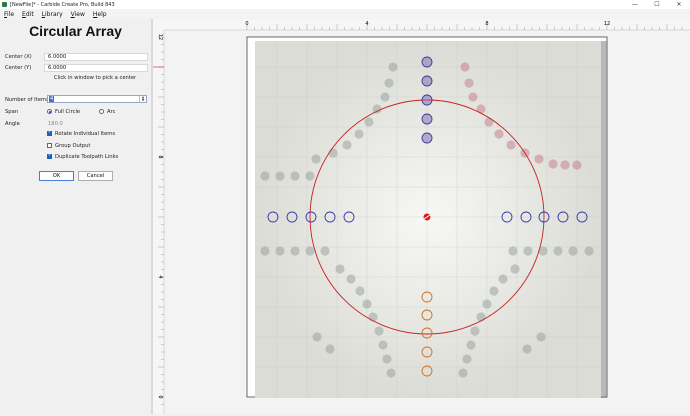  What do you see at coordinates (96, 68) in the screenshot?
I see `center-y-input: 6.0000` at bounding box center [96, 68].